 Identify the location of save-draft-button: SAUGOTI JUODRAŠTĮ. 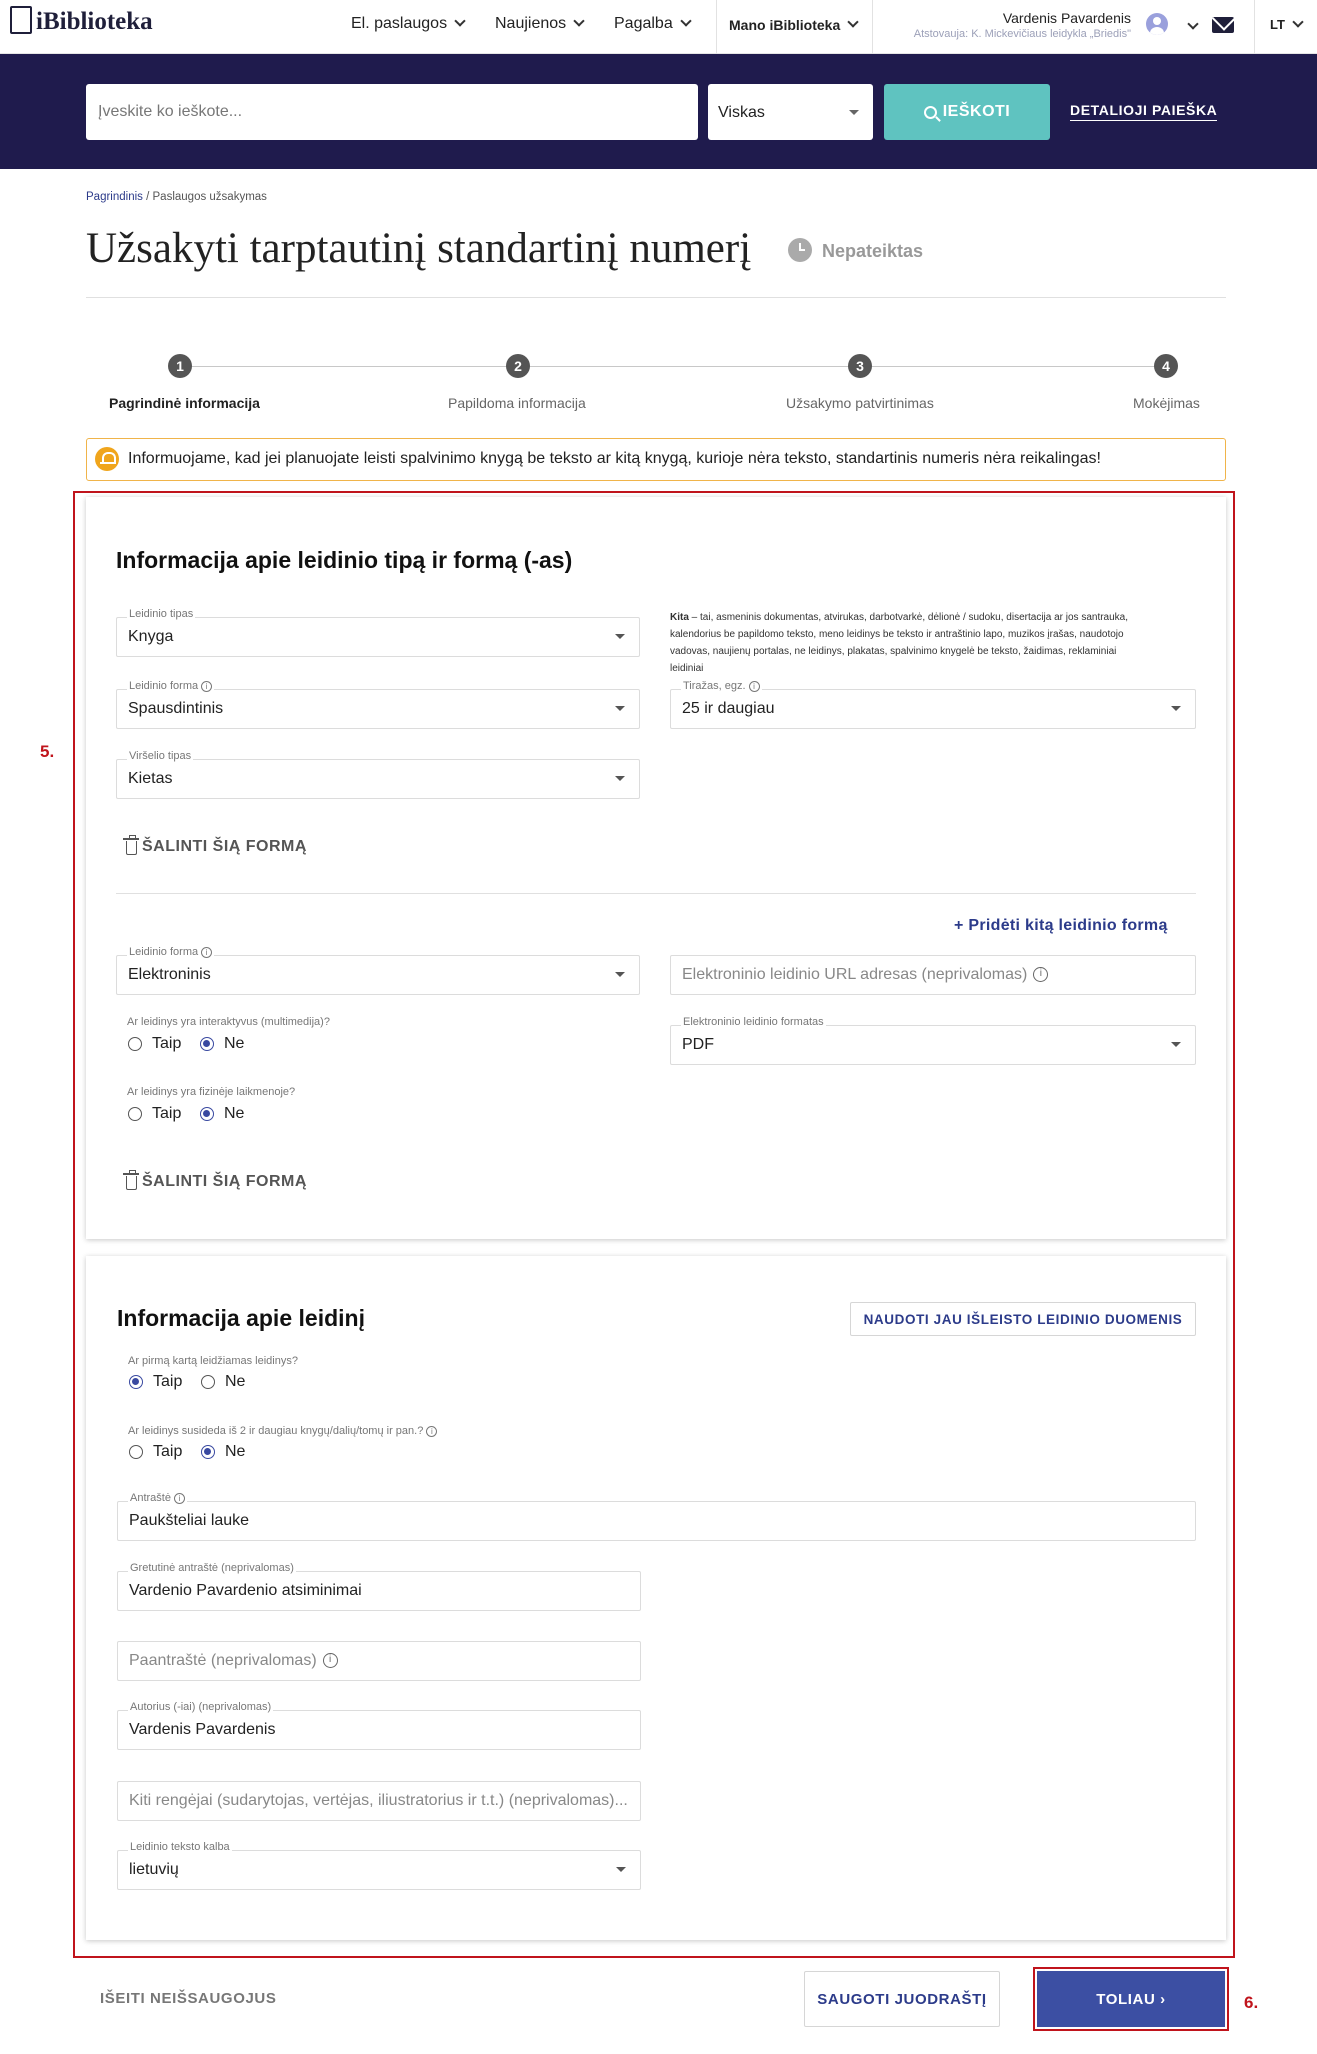
(902, 1999).